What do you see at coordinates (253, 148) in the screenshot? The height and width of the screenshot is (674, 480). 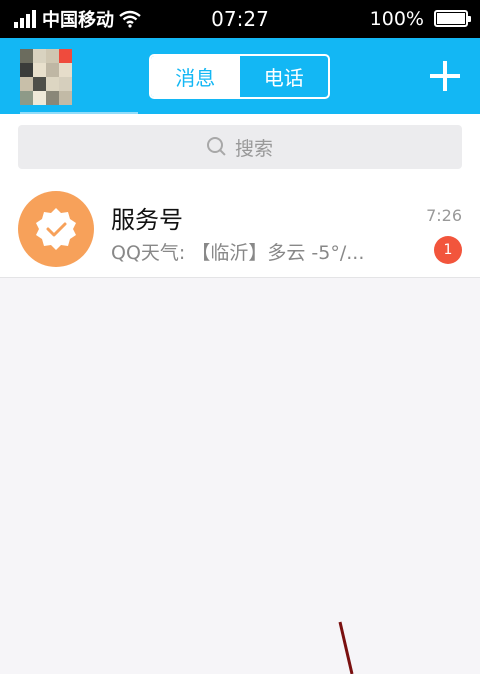 I see `search-placeholder: 搜索` at bounding box center [253, 148].